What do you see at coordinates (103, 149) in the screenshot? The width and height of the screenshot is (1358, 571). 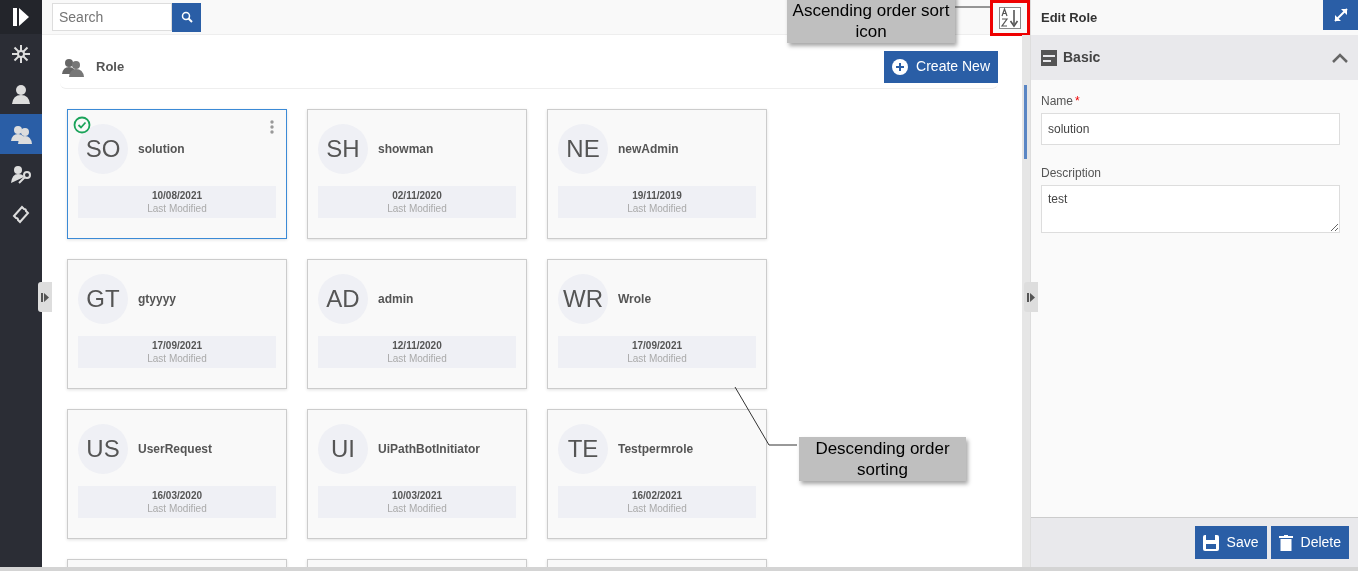 I see `avatar-initials: SO` at bounding box center [103, 149].